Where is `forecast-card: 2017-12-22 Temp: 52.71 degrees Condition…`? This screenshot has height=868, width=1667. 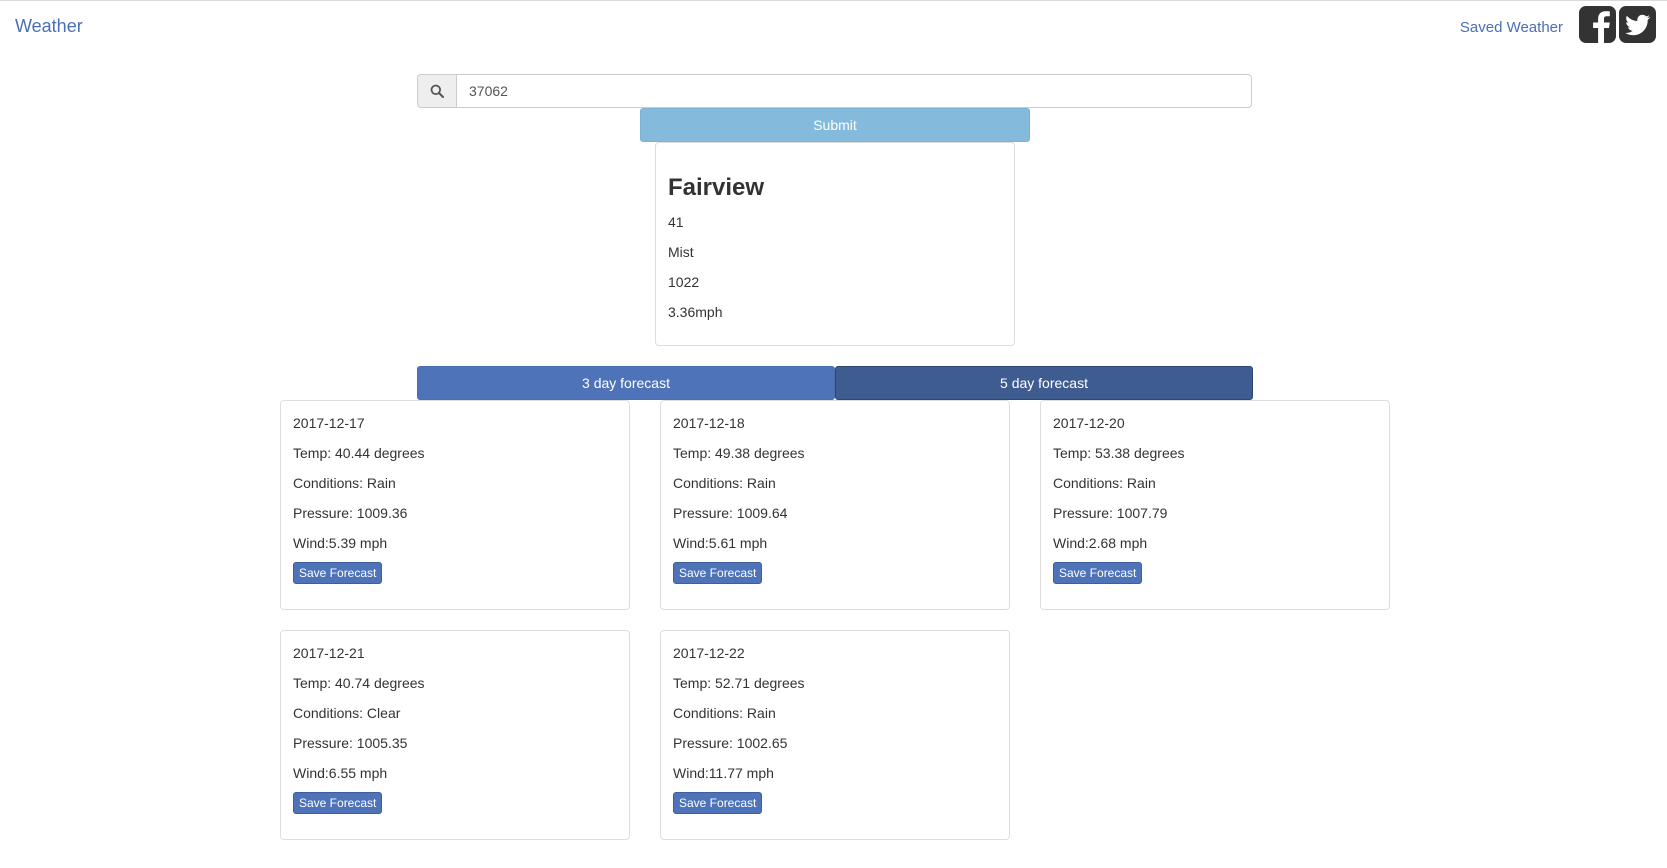
forecast-card: 2017-12-22 Temp: 52.71 degrees Condition… is located at coordinates (835, 735).